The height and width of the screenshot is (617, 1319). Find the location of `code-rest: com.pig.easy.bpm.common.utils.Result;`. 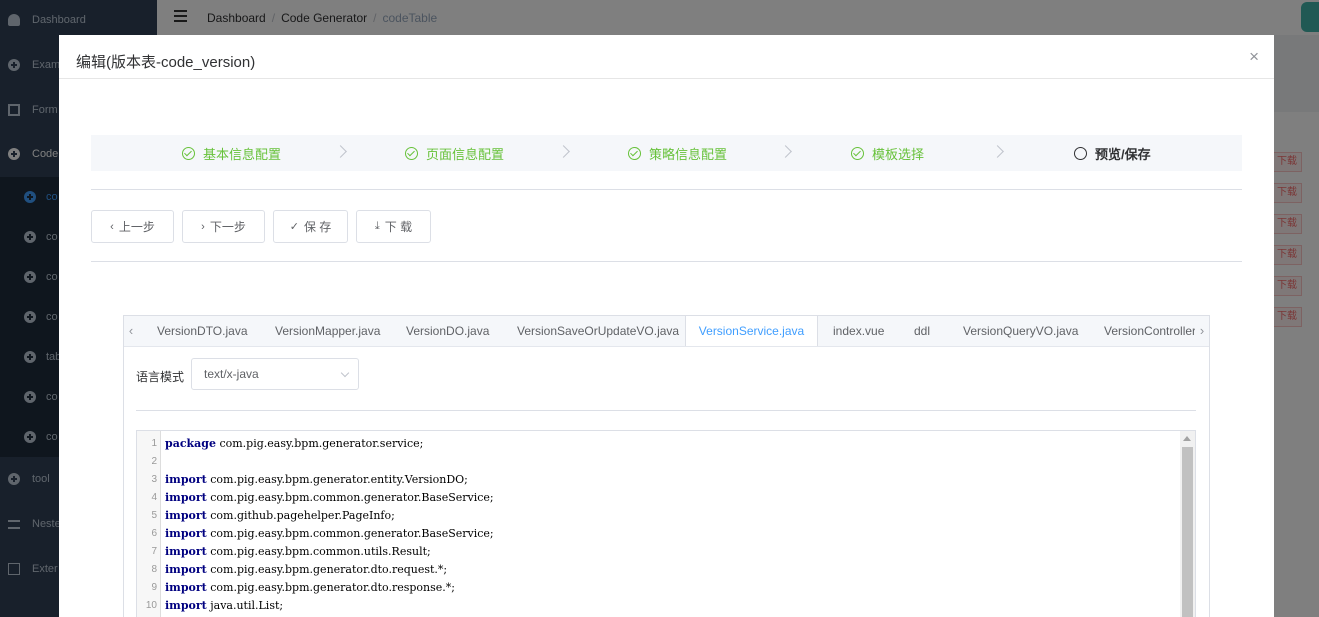

code-rest: com.pig.easy.bpm.common.utils.Result; is located at coordinates (318, 551).